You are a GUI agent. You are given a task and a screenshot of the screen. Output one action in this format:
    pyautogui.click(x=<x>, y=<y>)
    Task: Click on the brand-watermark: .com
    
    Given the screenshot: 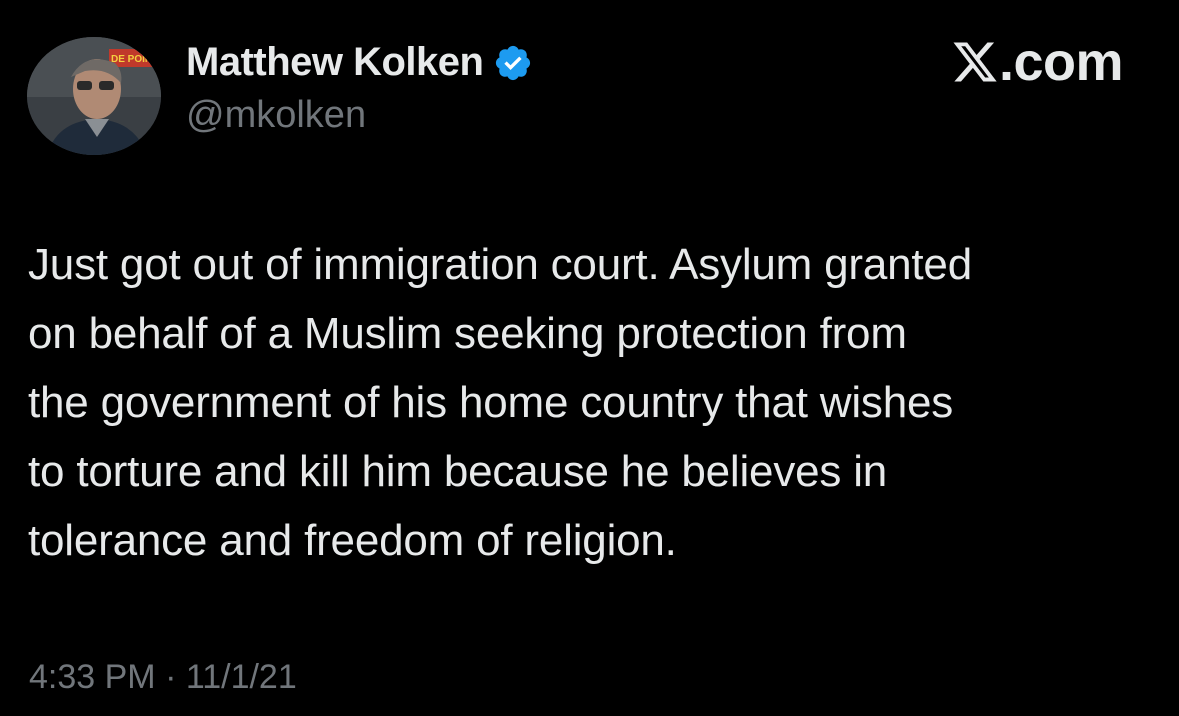 What is the action you would take?
    pyautogui.click(x=1037, y=62)
    